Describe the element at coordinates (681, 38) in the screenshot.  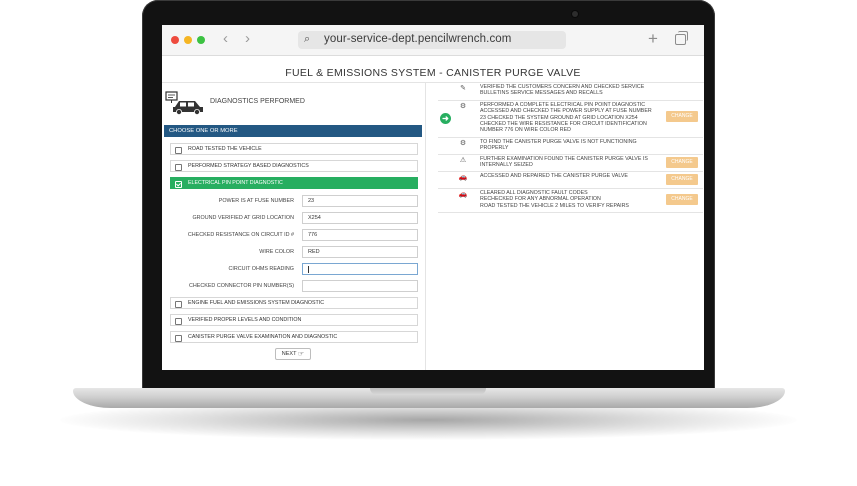
I see `tabs-overview-icon` at that location.